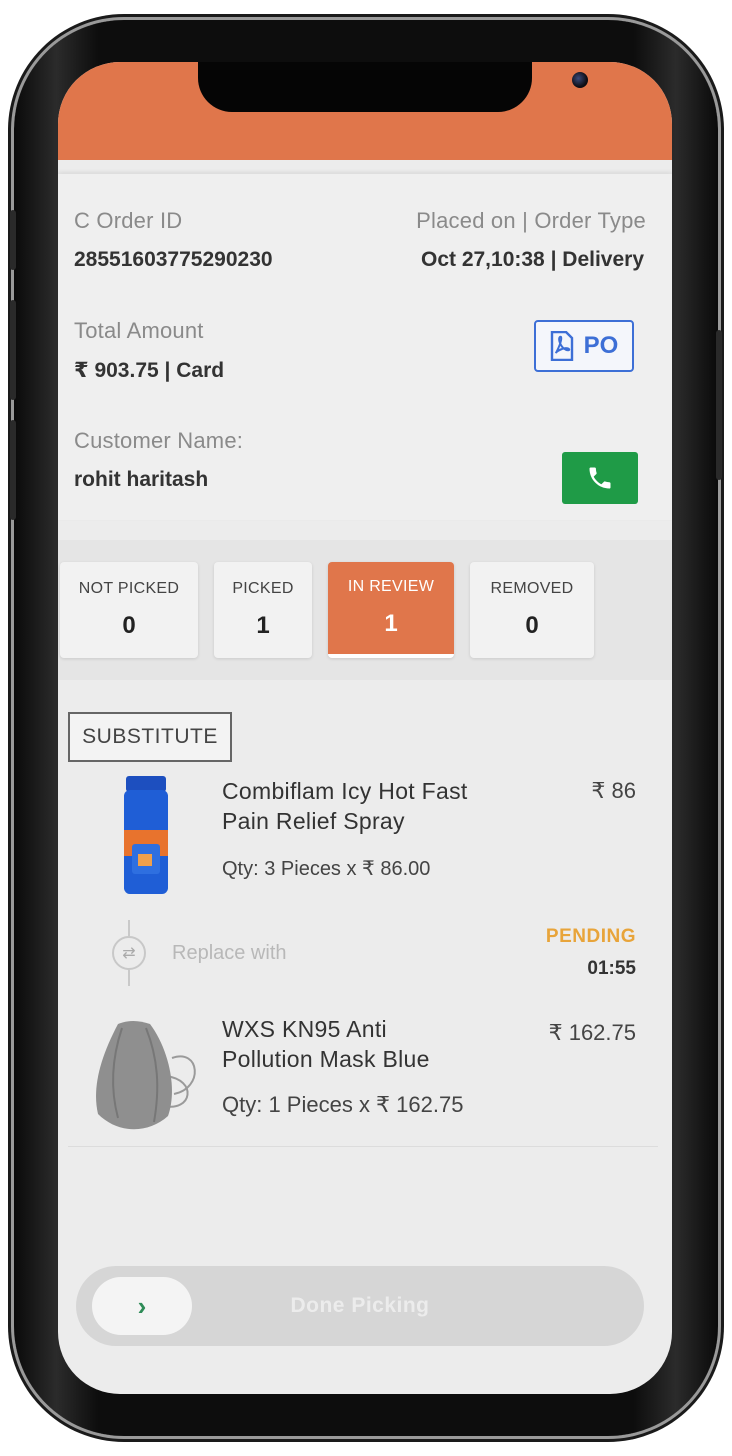 The image size is (732, 1456). Describe the element at coordinates (532, 259) in the screenshot. I see `placed-on-value: Oct 27,10:38 | Delivery` at that location.